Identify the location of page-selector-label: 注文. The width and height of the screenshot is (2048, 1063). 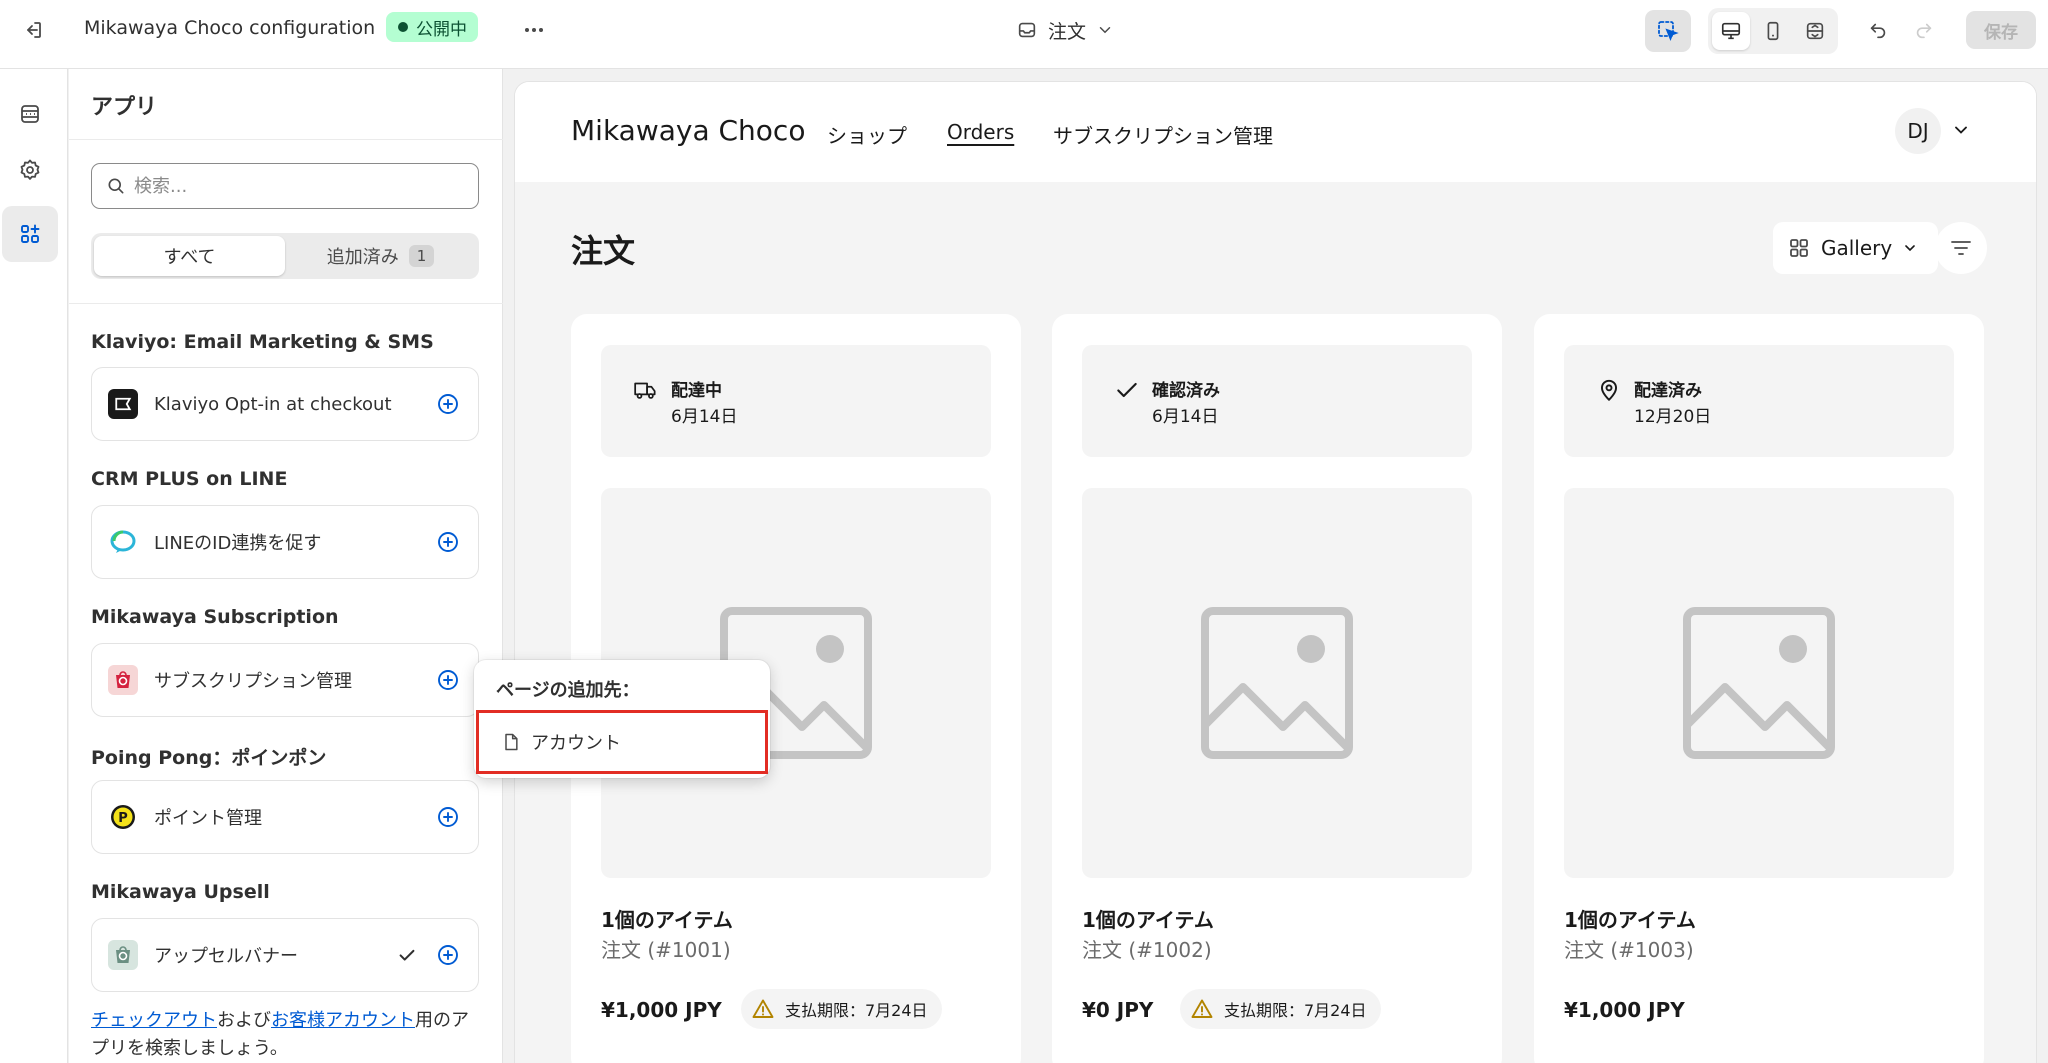
(1067, 31).